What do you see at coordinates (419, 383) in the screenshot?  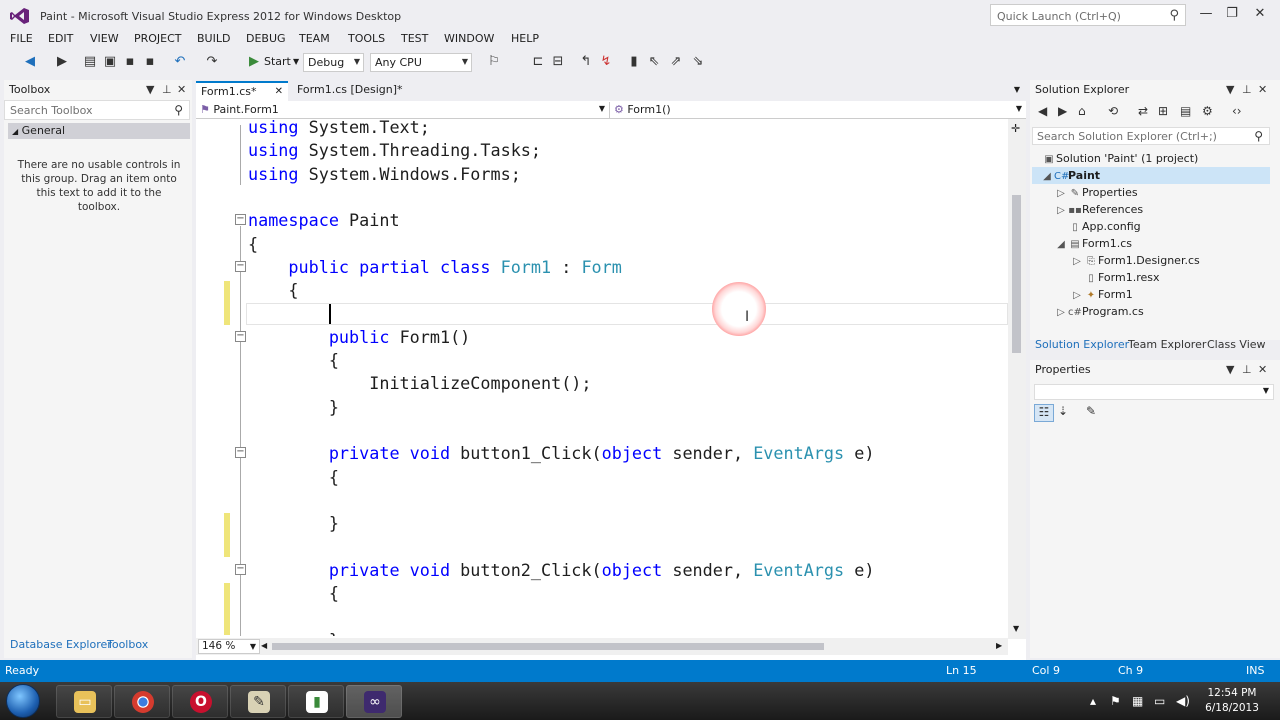 I see `code-line: InitializeComponent();` at bounding box center [419, 383].